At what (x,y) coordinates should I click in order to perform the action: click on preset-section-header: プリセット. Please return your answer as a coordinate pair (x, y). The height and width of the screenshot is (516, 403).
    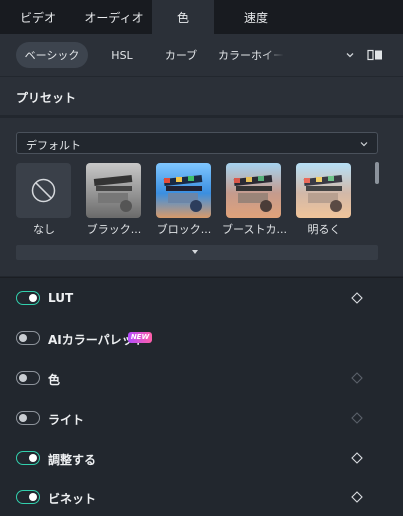
    Looking at the image, I should click on (201, 96).